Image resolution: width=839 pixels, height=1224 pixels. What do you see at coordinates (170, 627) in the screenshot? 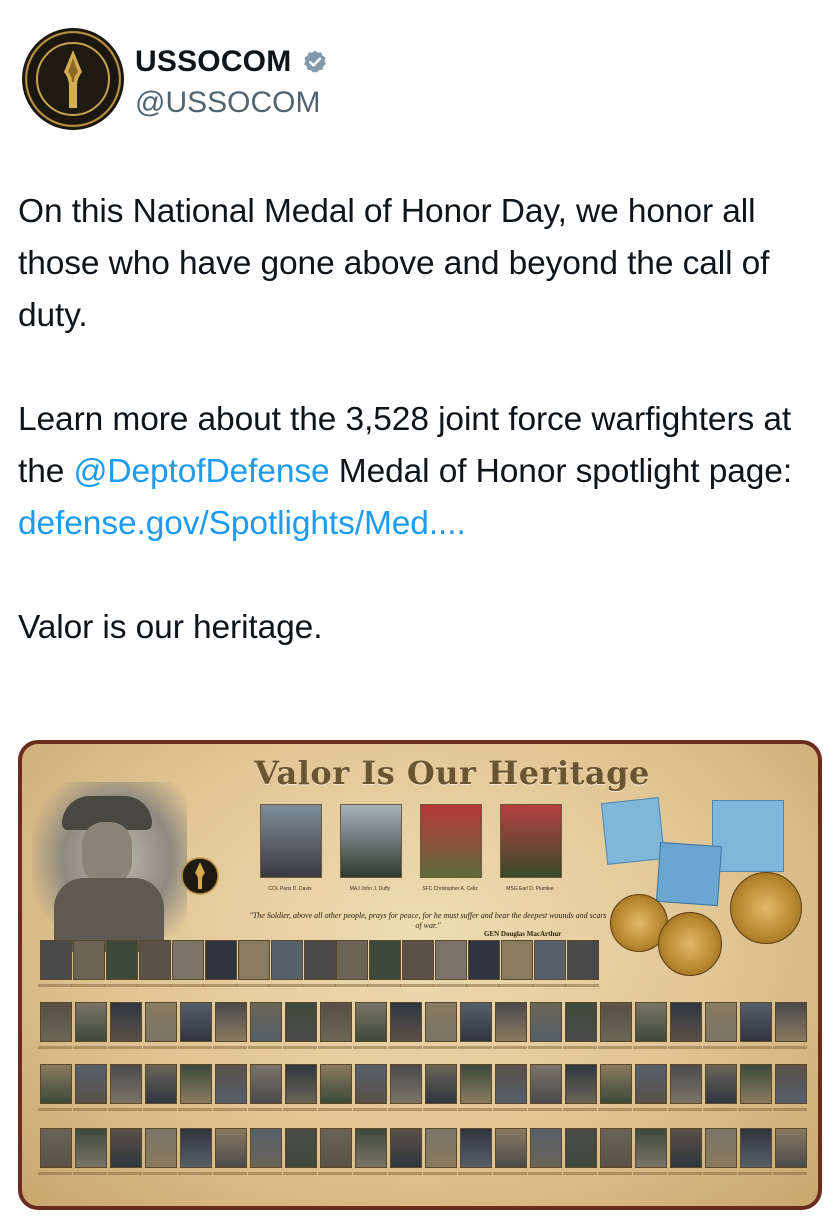
I see `tweet-paragraph-3: Valor is our heritage.` at bounding box center [170, 627].